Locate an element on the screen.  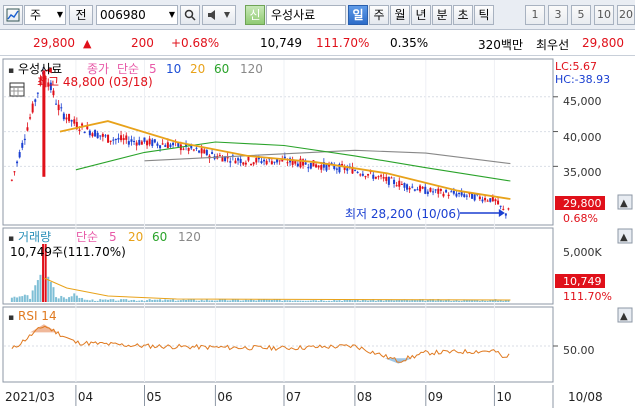
period-tab: 초 is located at coordinates (463, 15).